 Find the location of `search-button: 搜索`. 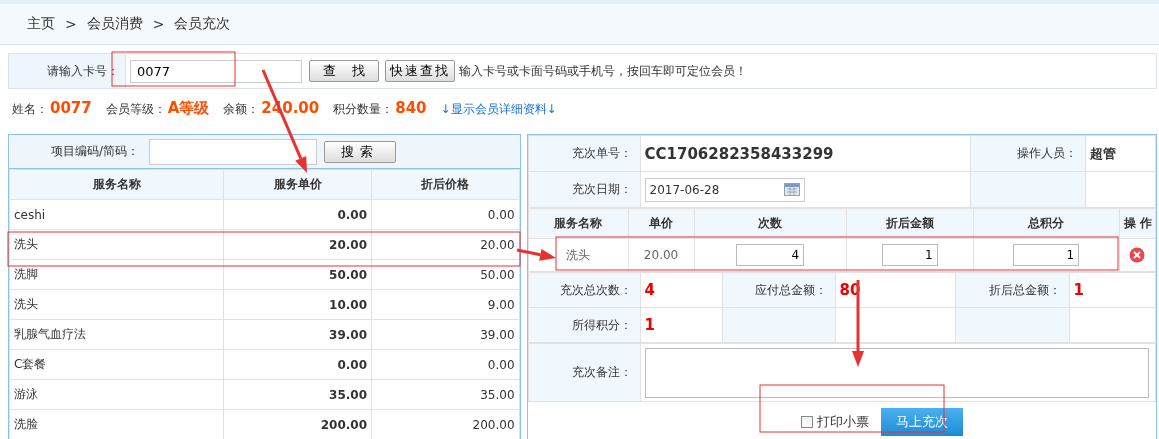

search-button: 搜索 is located at coordinates (360, 151).